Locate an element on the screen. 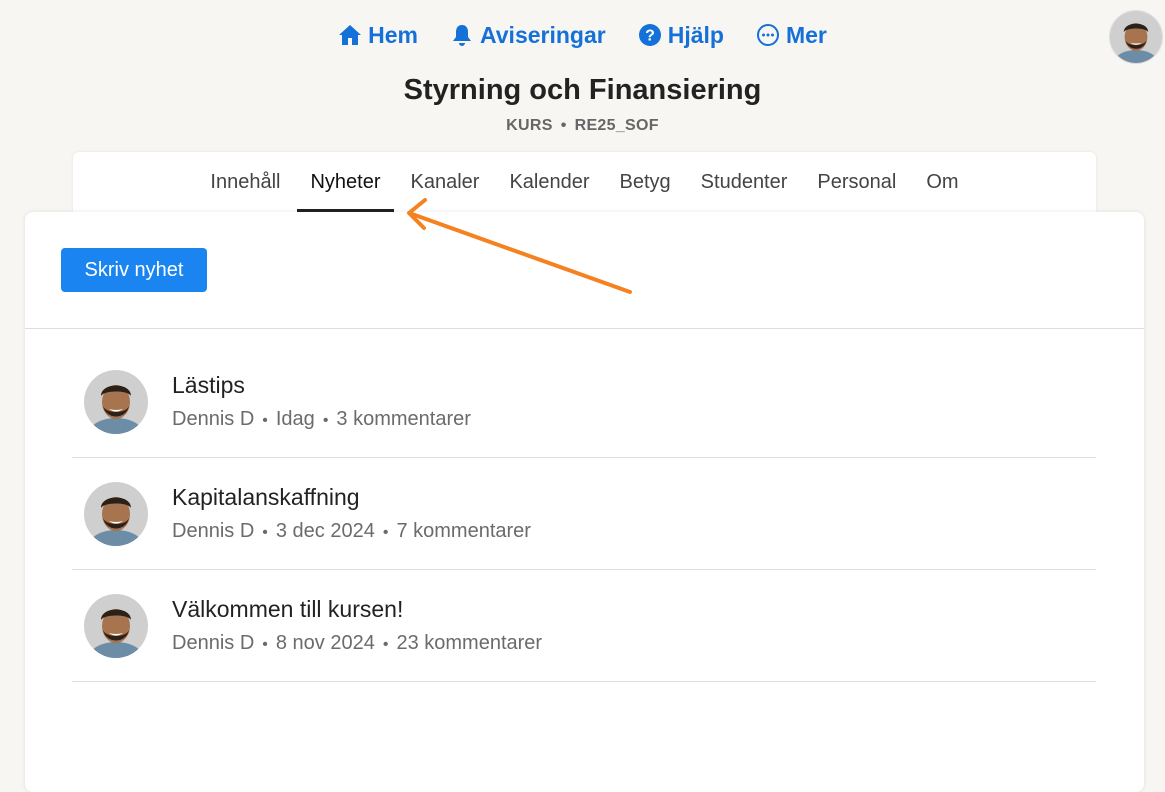 The image size is (1165, 792). nav-notifications-label: Aviseringar is located at coordinates (543, 34).